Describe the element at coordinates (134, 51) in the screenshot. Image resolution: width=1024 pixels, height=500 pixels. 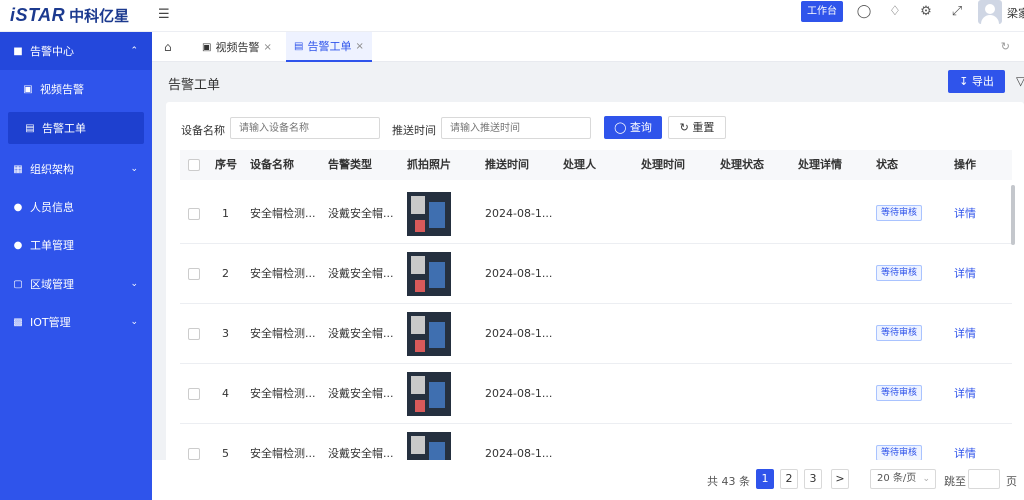
I see `chevron-up-icon: ⌃` at that location.